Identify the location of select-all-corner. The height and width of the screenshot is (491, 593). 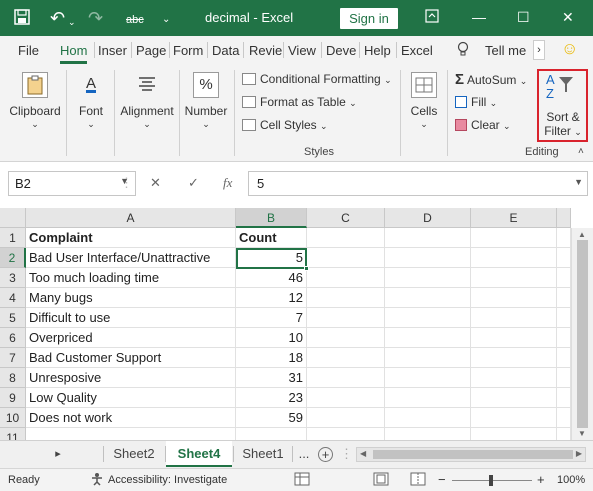
(13, 218).